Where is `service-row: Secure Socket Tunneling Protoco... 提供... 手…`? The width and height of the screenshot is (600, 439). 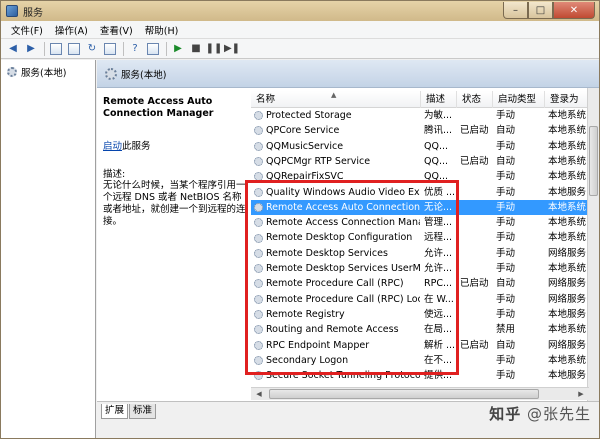
service-row: Secure Socket Tunneling Protoco... 提供... 手… is located at coordinates (421, 375).